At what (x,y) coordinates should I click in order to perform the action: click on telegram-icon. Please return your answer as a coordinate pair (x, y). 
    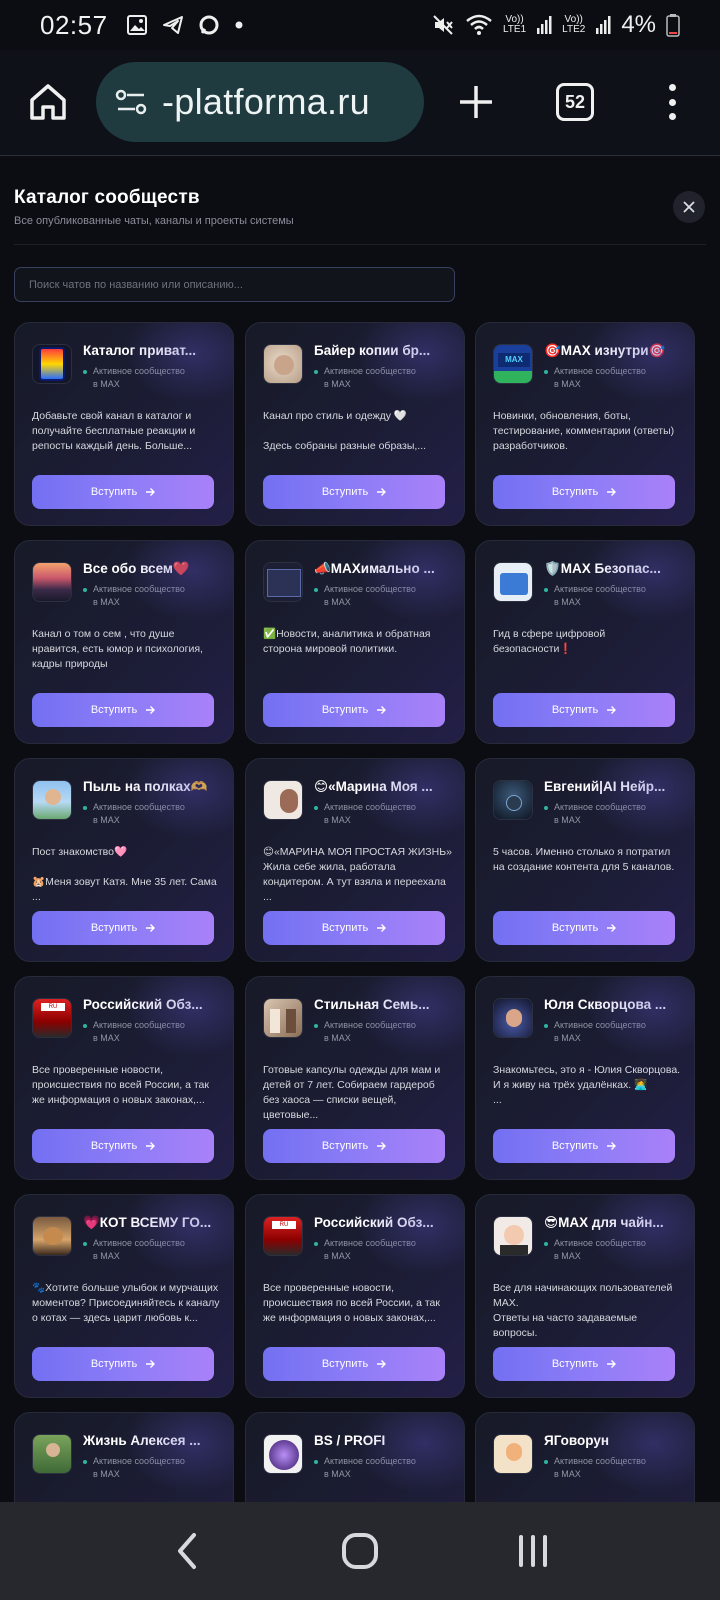
    Looking at the image, I should click on (172, 25).